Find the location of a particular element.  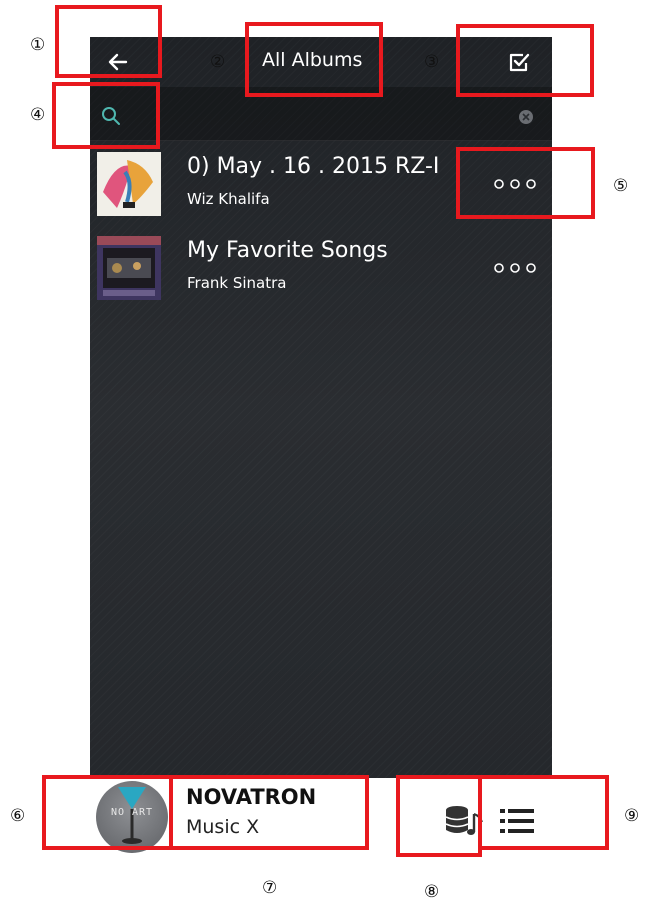

highlight-box-more is located at coordinates (525, 183).